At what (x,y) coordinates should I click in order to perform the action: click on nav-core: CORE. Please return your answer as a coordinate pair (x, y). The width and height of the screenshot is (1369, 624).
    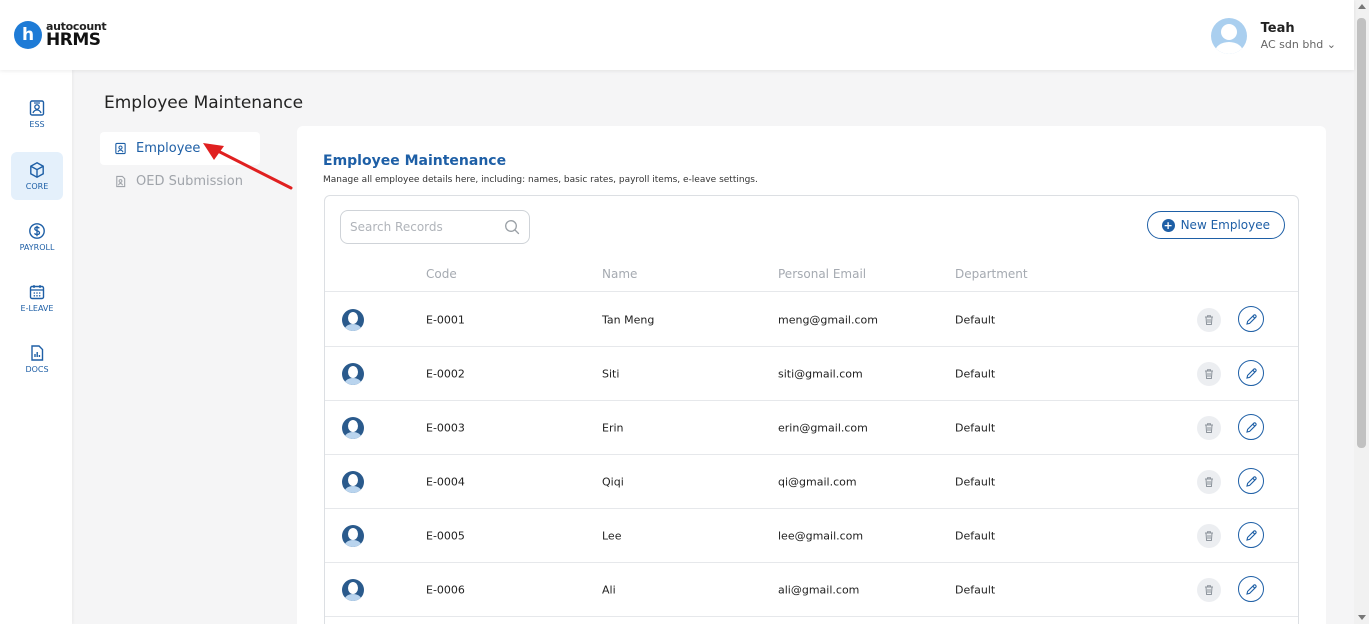
    Looking at the image, I should click on (37, 176).